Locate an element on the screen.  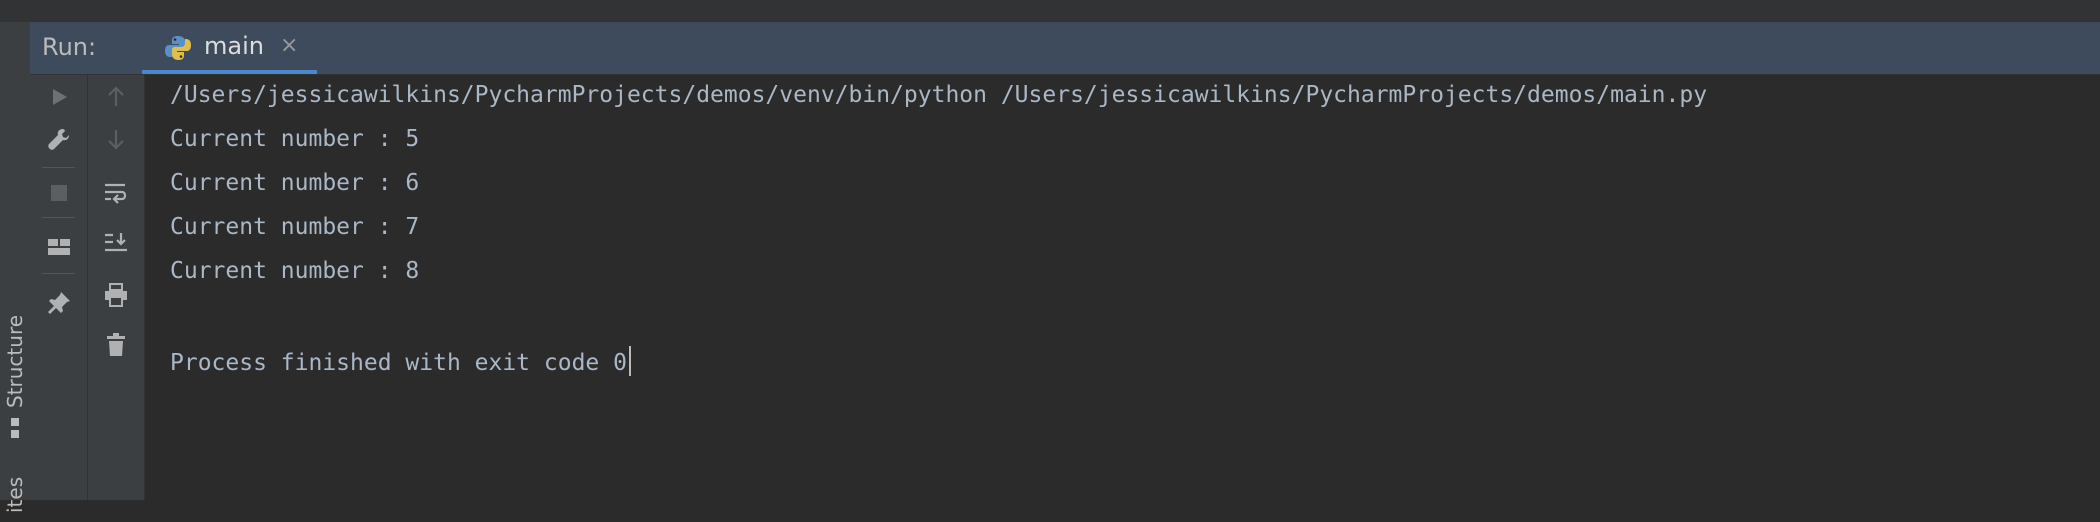
print-button is located at coordinates (116, 295).